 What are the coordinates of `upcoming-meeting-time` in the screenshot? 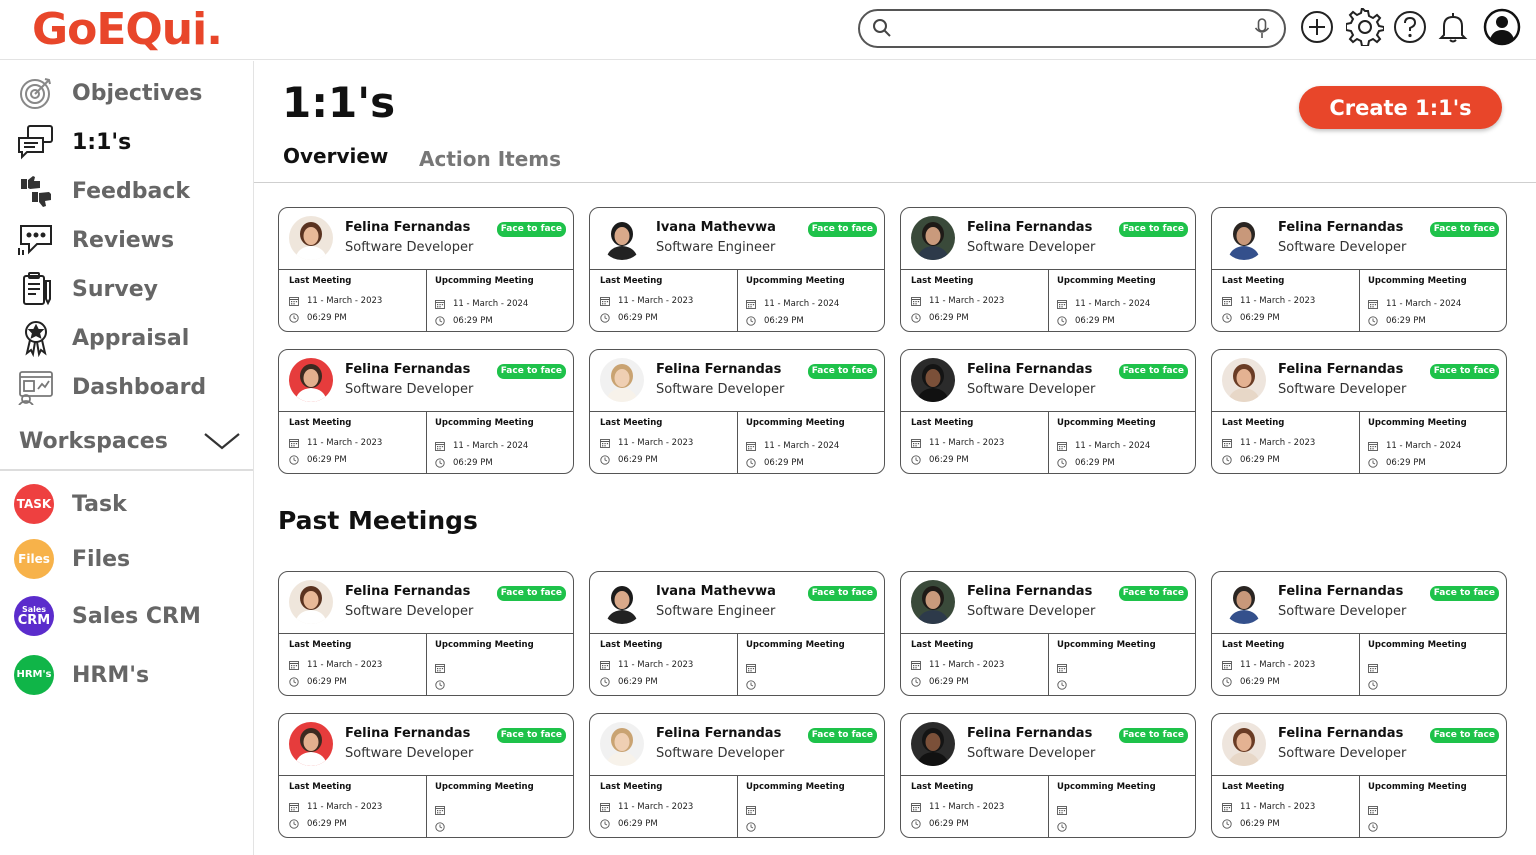 It's located at (755, 685).